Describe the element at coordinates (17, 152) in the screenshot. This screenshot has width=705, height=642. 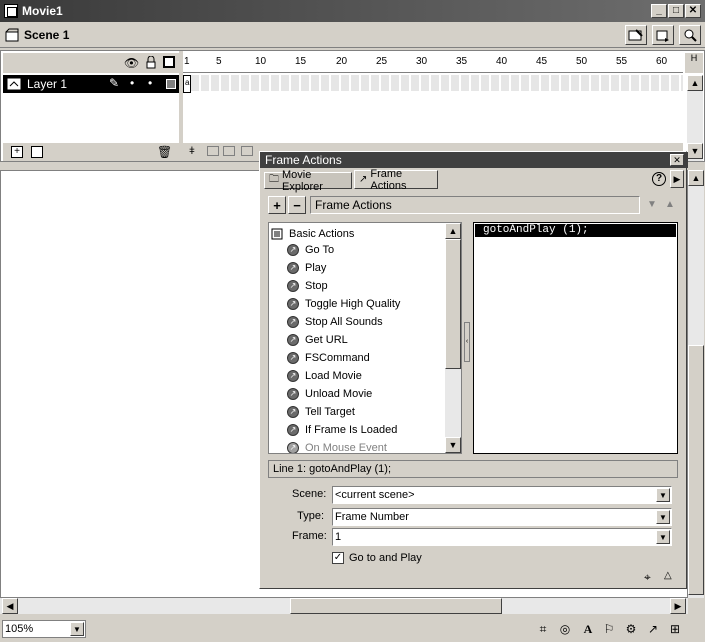
I see `add-layer-icon: +` at that location.